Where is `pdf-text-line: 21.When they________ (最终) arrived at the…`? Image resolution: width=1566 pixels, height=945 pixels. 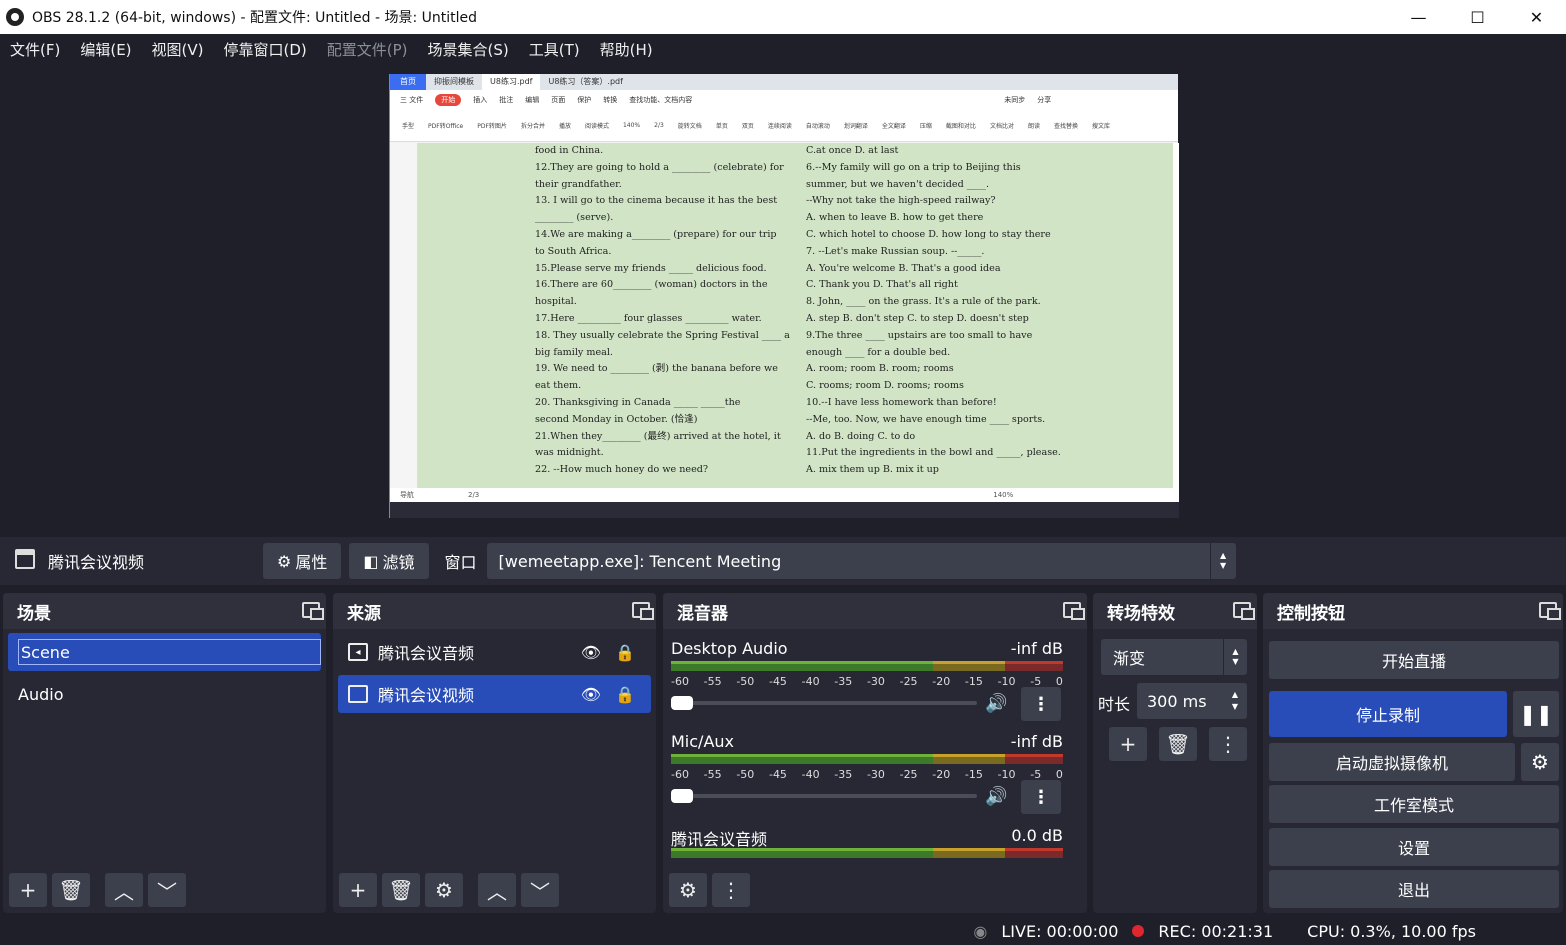
pdf-text-line: 21.When they________ (最终) arrived at the… is located at coordinates (658, 436).